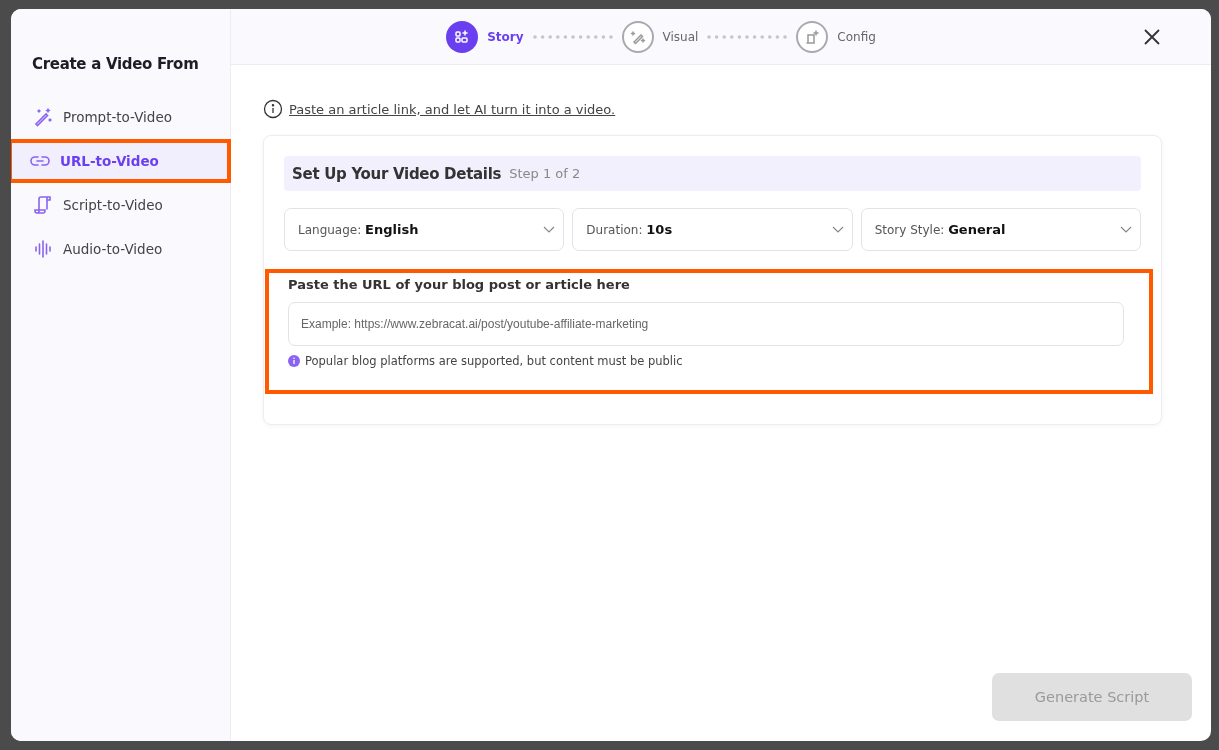  I want to click on step-tab: Config, so click(836, 36).